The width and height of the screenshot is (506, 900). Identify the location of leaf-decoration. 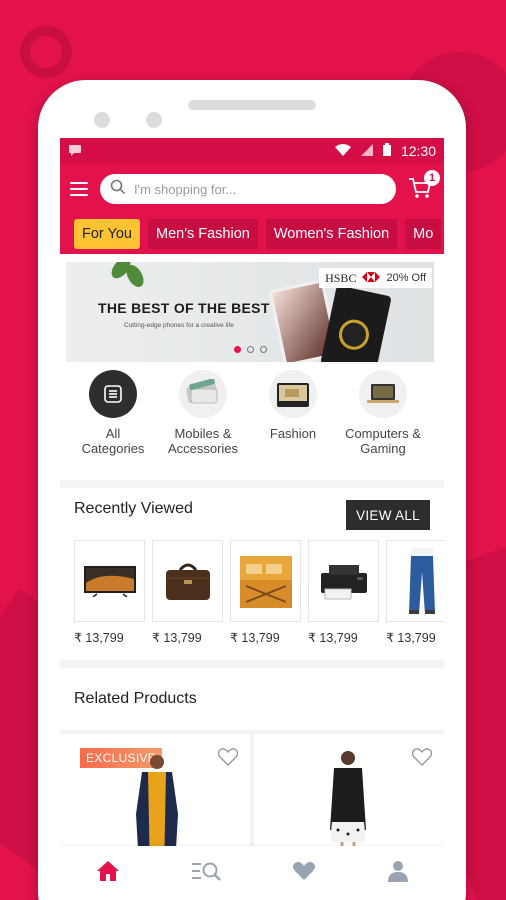
(135, 276).